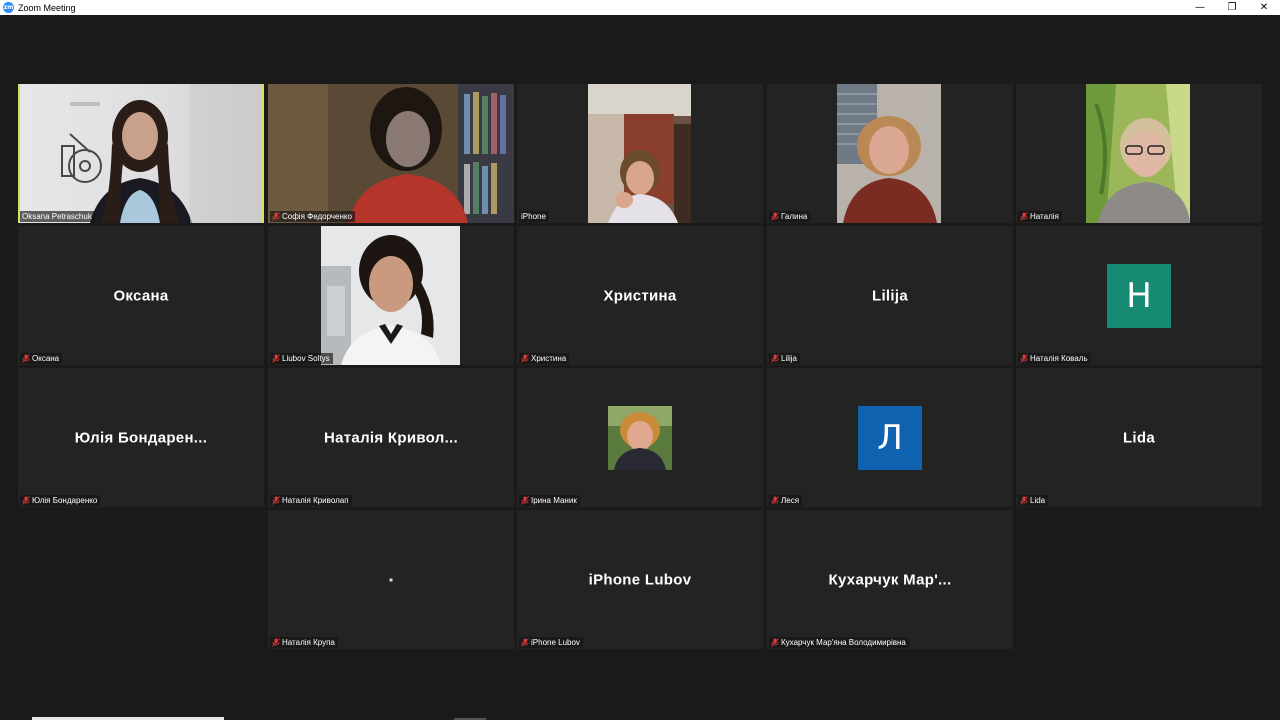 Image resolution: width=1280 pixels, height=720 pixels. What do you see at coordinates (549, 358) in the screenshot?
I see `participant-name: Христина` at bounding box center [549, 358].